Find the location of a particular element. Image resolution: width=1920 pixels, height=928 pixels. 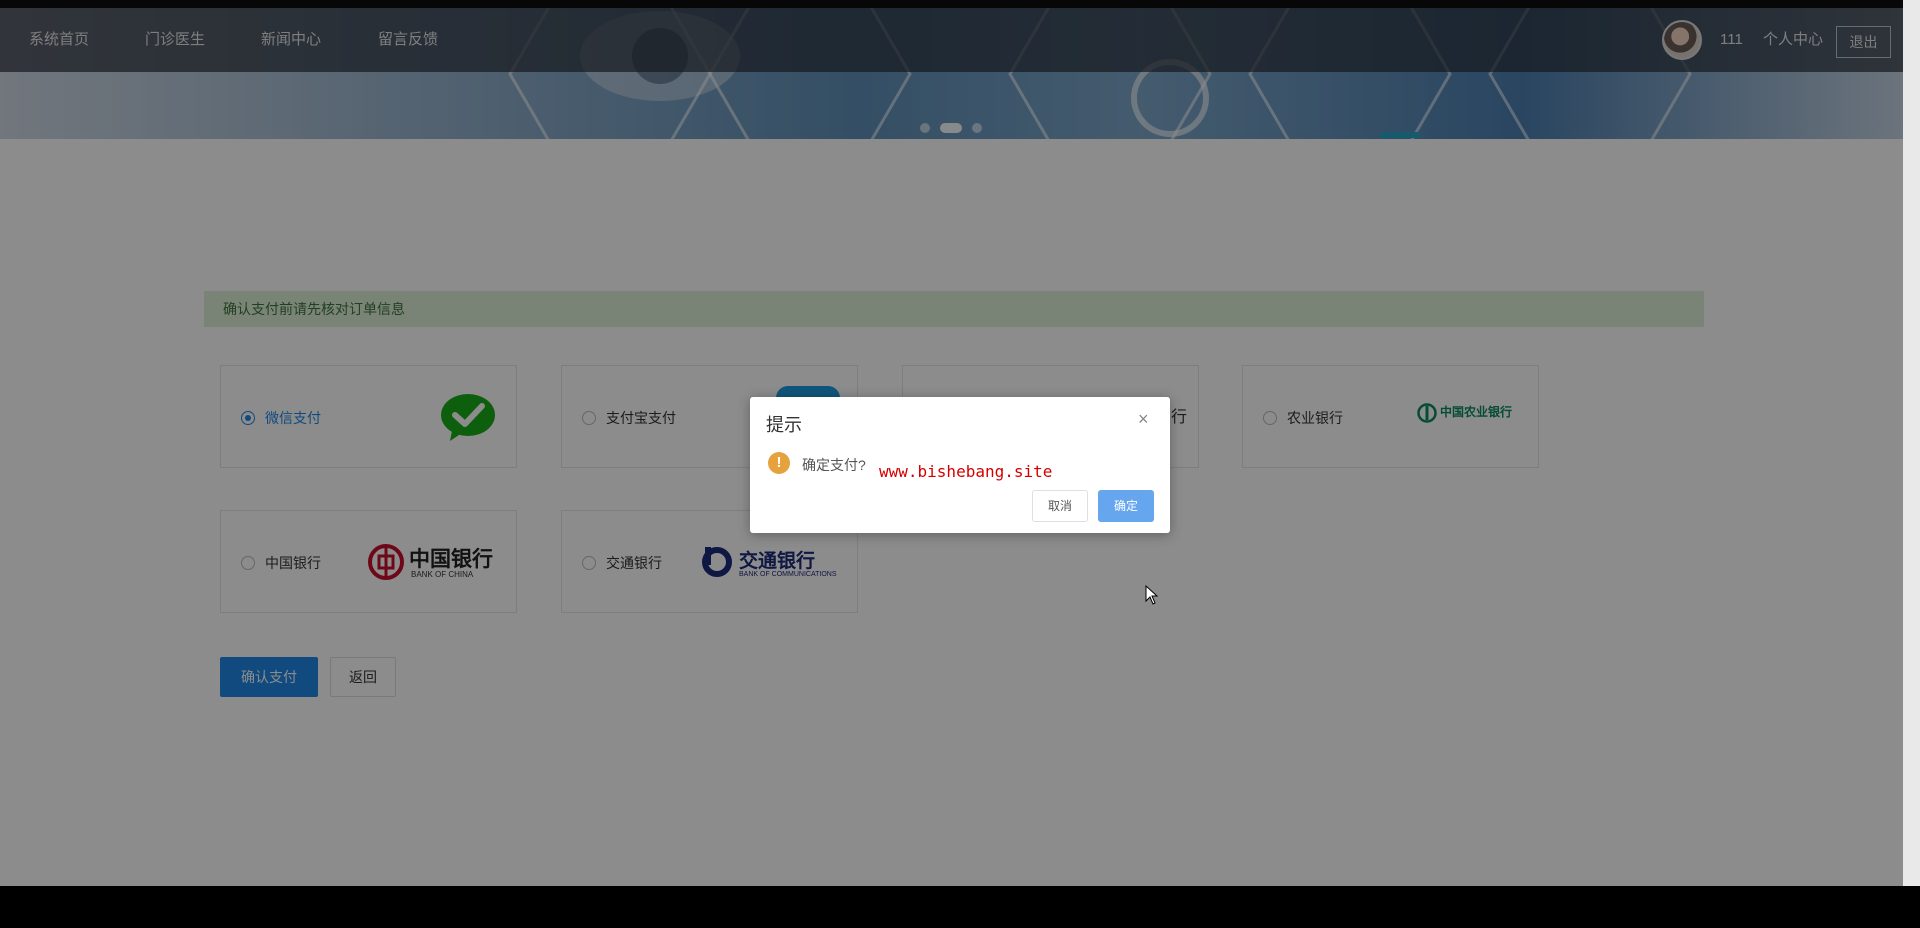

dialog-message: 确定支付? is located at coordinates (834, 465).